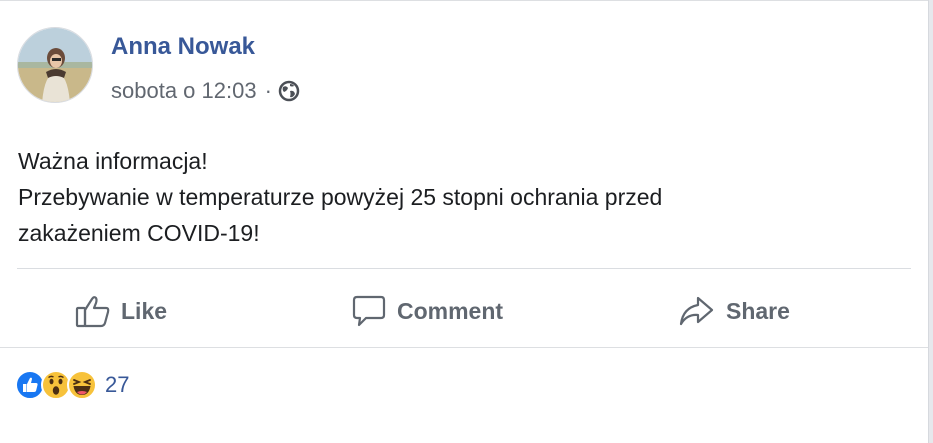 This screenshot has width=933, height=443. Describe the element at coordinates (758, 310) in the screenshot. I see `share-label: Share` at that location.